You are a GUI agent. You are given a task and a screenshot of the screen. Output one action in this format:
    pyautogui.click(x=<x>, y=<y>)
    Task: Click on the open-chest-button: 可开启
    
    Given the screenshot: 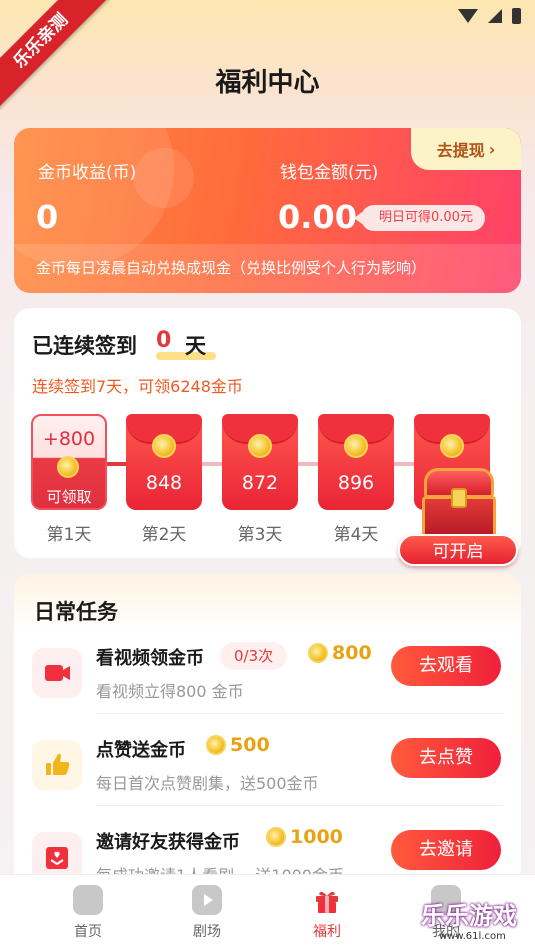 What is the action you would take?
    pyautogui.click(x=458, y=550)
    